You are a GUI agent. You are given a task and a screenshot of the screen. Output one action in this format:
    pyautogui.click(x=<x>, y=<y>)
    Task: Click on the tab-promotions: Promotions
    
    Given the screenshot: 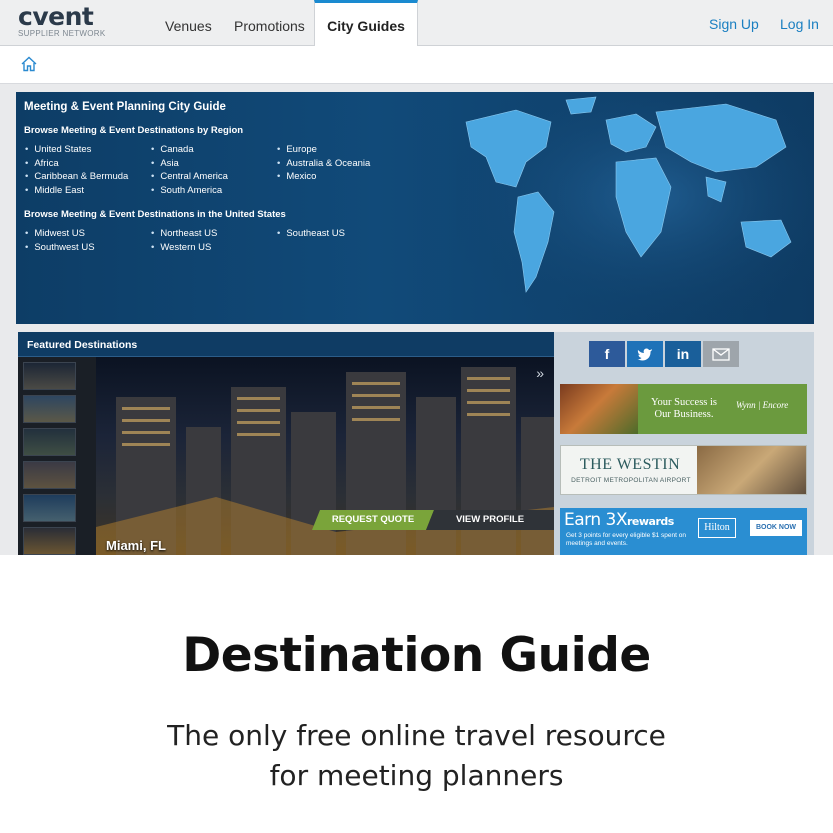 What is the action you would take?
    pyautogui.click(x=269, y=23)
    